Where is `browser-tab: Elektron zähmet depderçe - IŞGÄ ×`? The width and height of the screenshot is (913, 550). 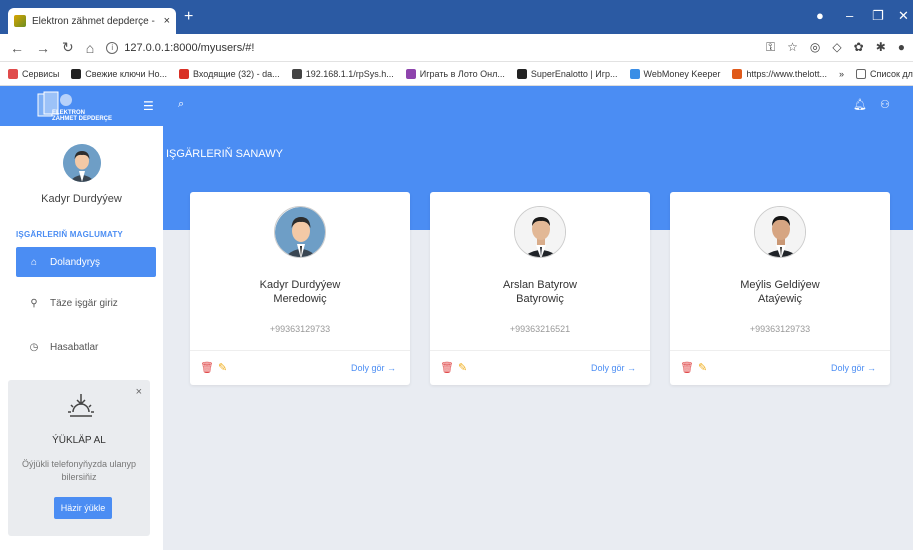
browser-tab: Elektron zähmet depderçe - IŞGÄ × is located at coordinates (92, 21).